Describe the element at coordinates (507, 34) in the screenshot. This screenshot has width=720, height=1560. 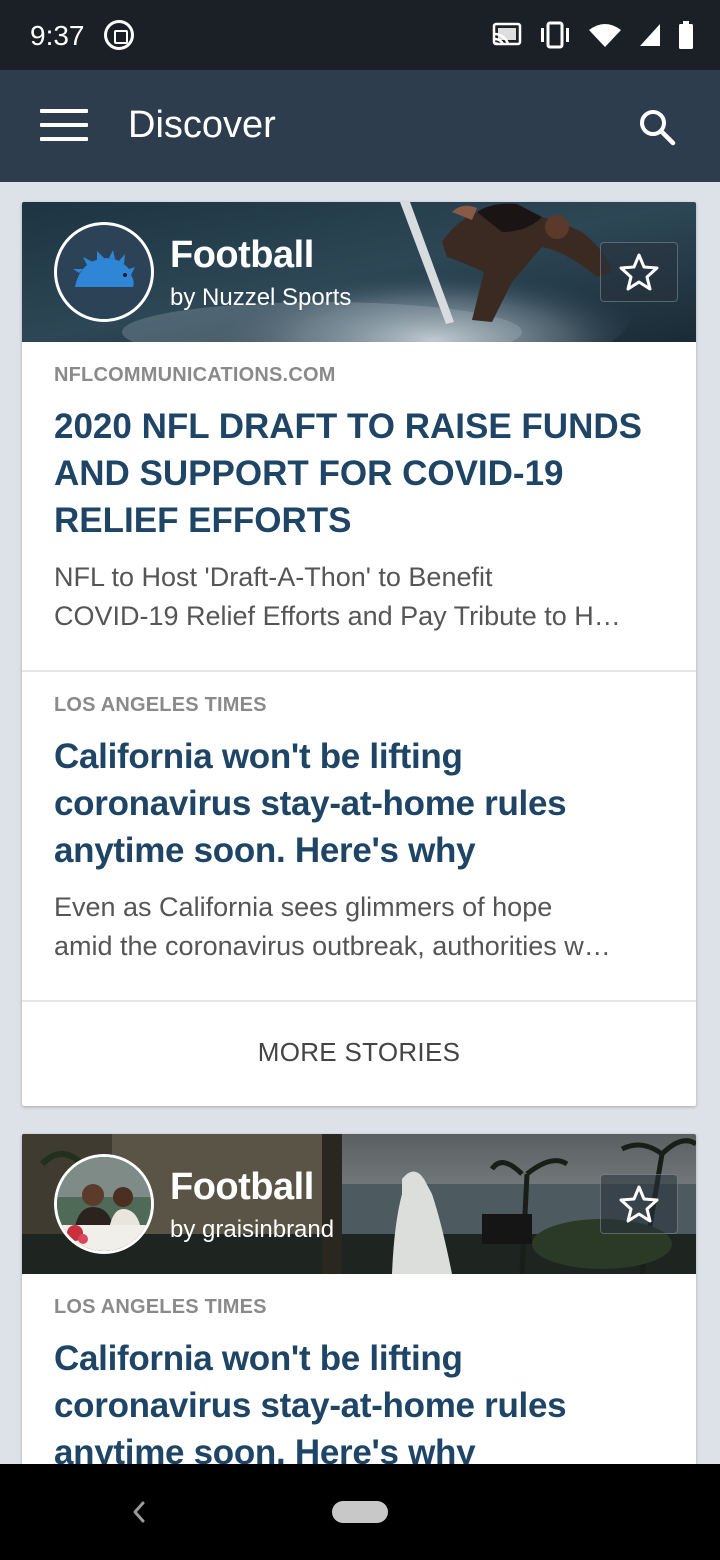
I see `cast-icon` at that location.